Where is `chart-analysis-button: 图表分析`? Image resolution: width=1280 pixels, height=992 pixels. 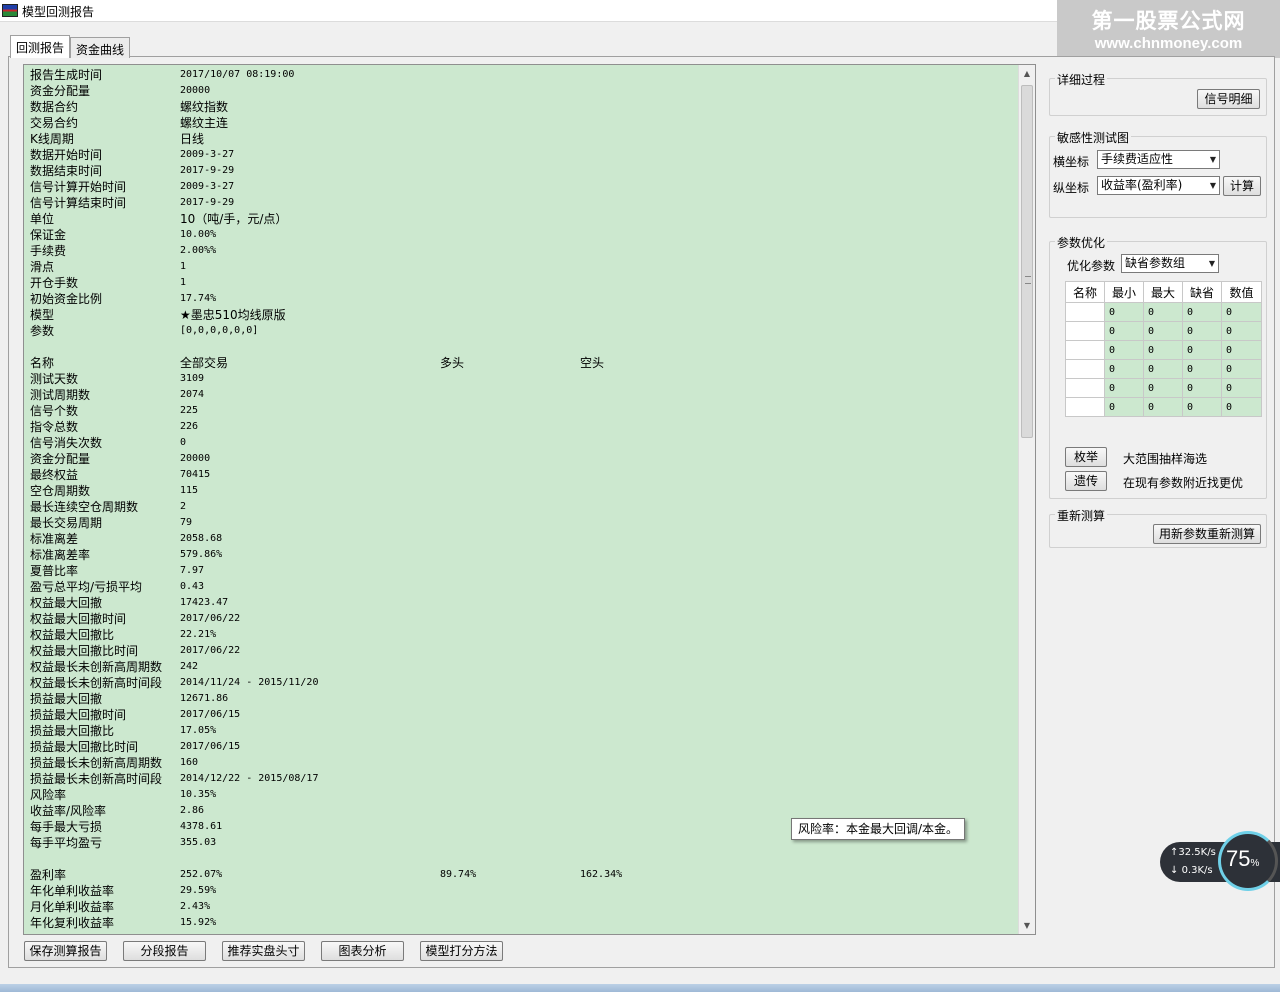 chart-analysis-button: 图表分析 is located at coordinates (362, 951).